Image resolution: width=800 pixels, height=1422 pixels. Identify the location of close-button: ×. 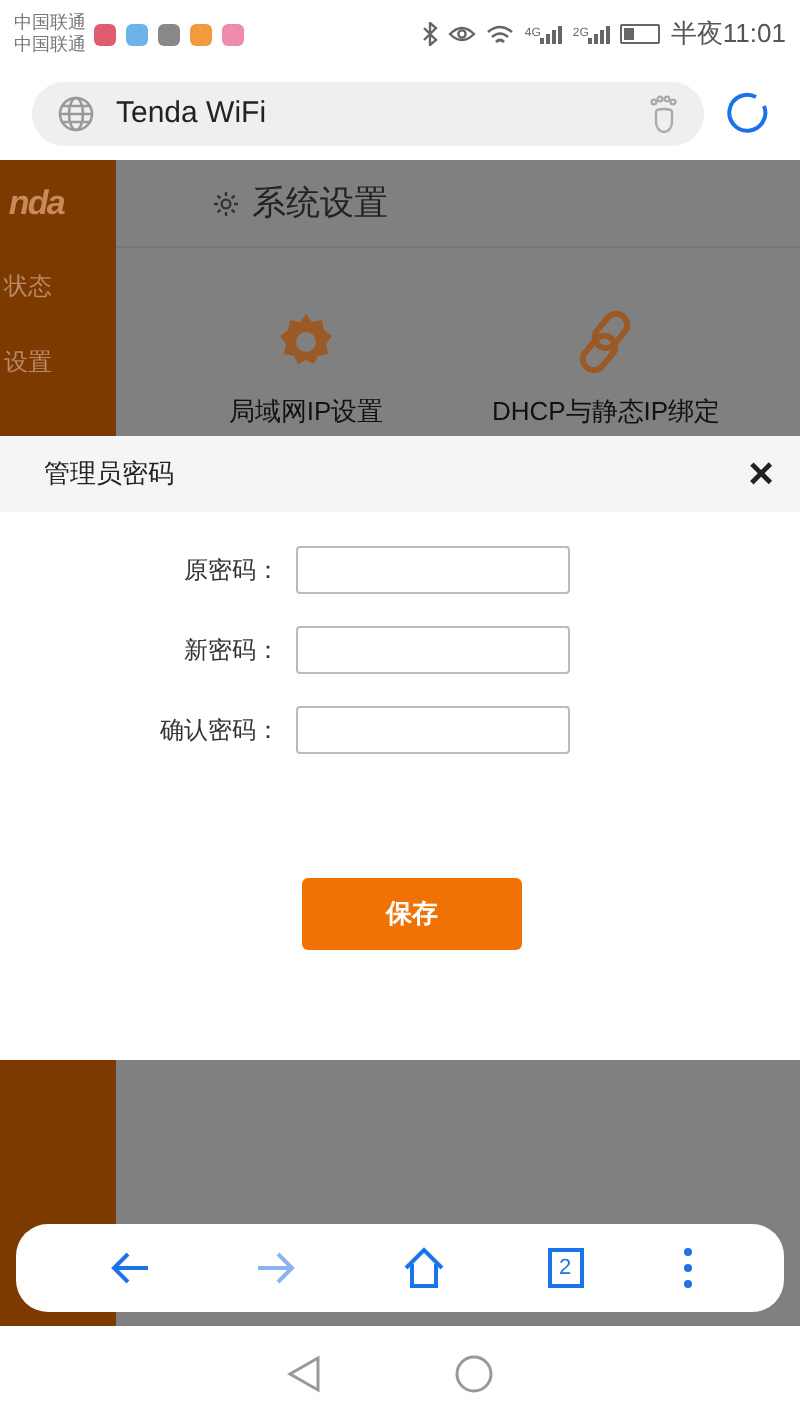
(761, 474).